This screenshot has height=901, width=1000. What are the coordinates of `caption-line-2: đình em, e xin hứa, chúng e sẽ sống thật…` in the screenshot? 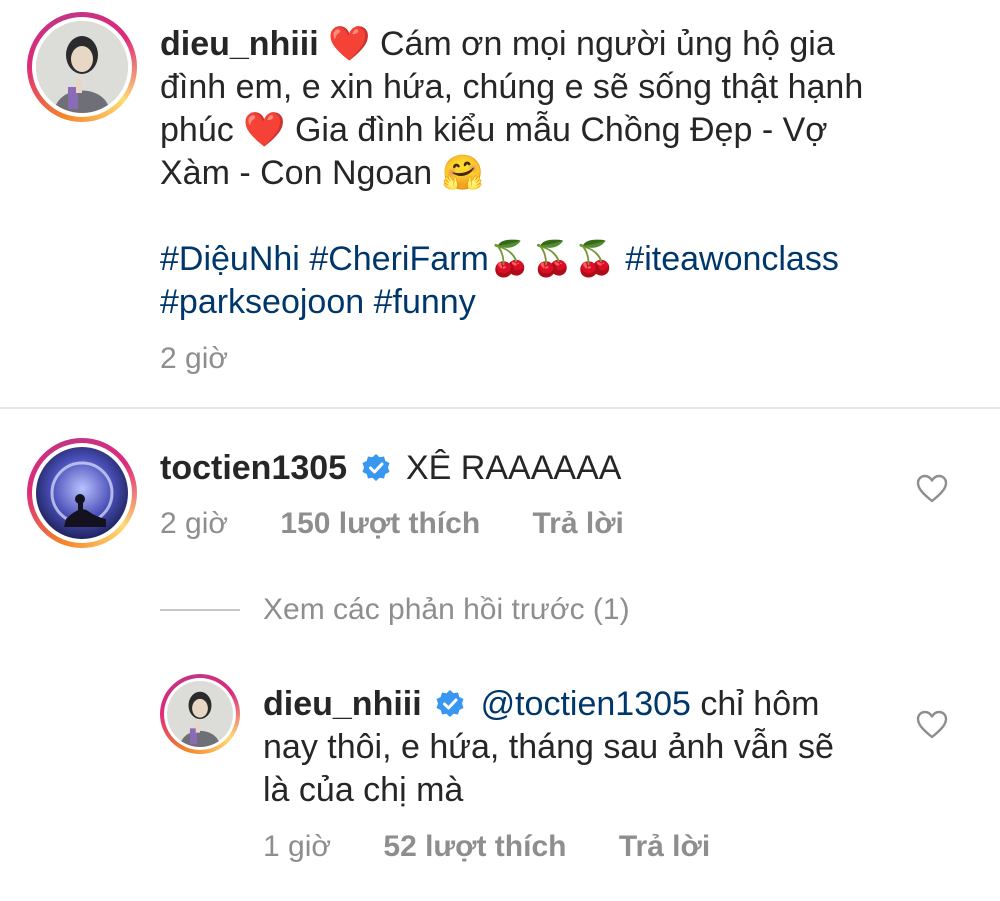 It's located at (512, 87).